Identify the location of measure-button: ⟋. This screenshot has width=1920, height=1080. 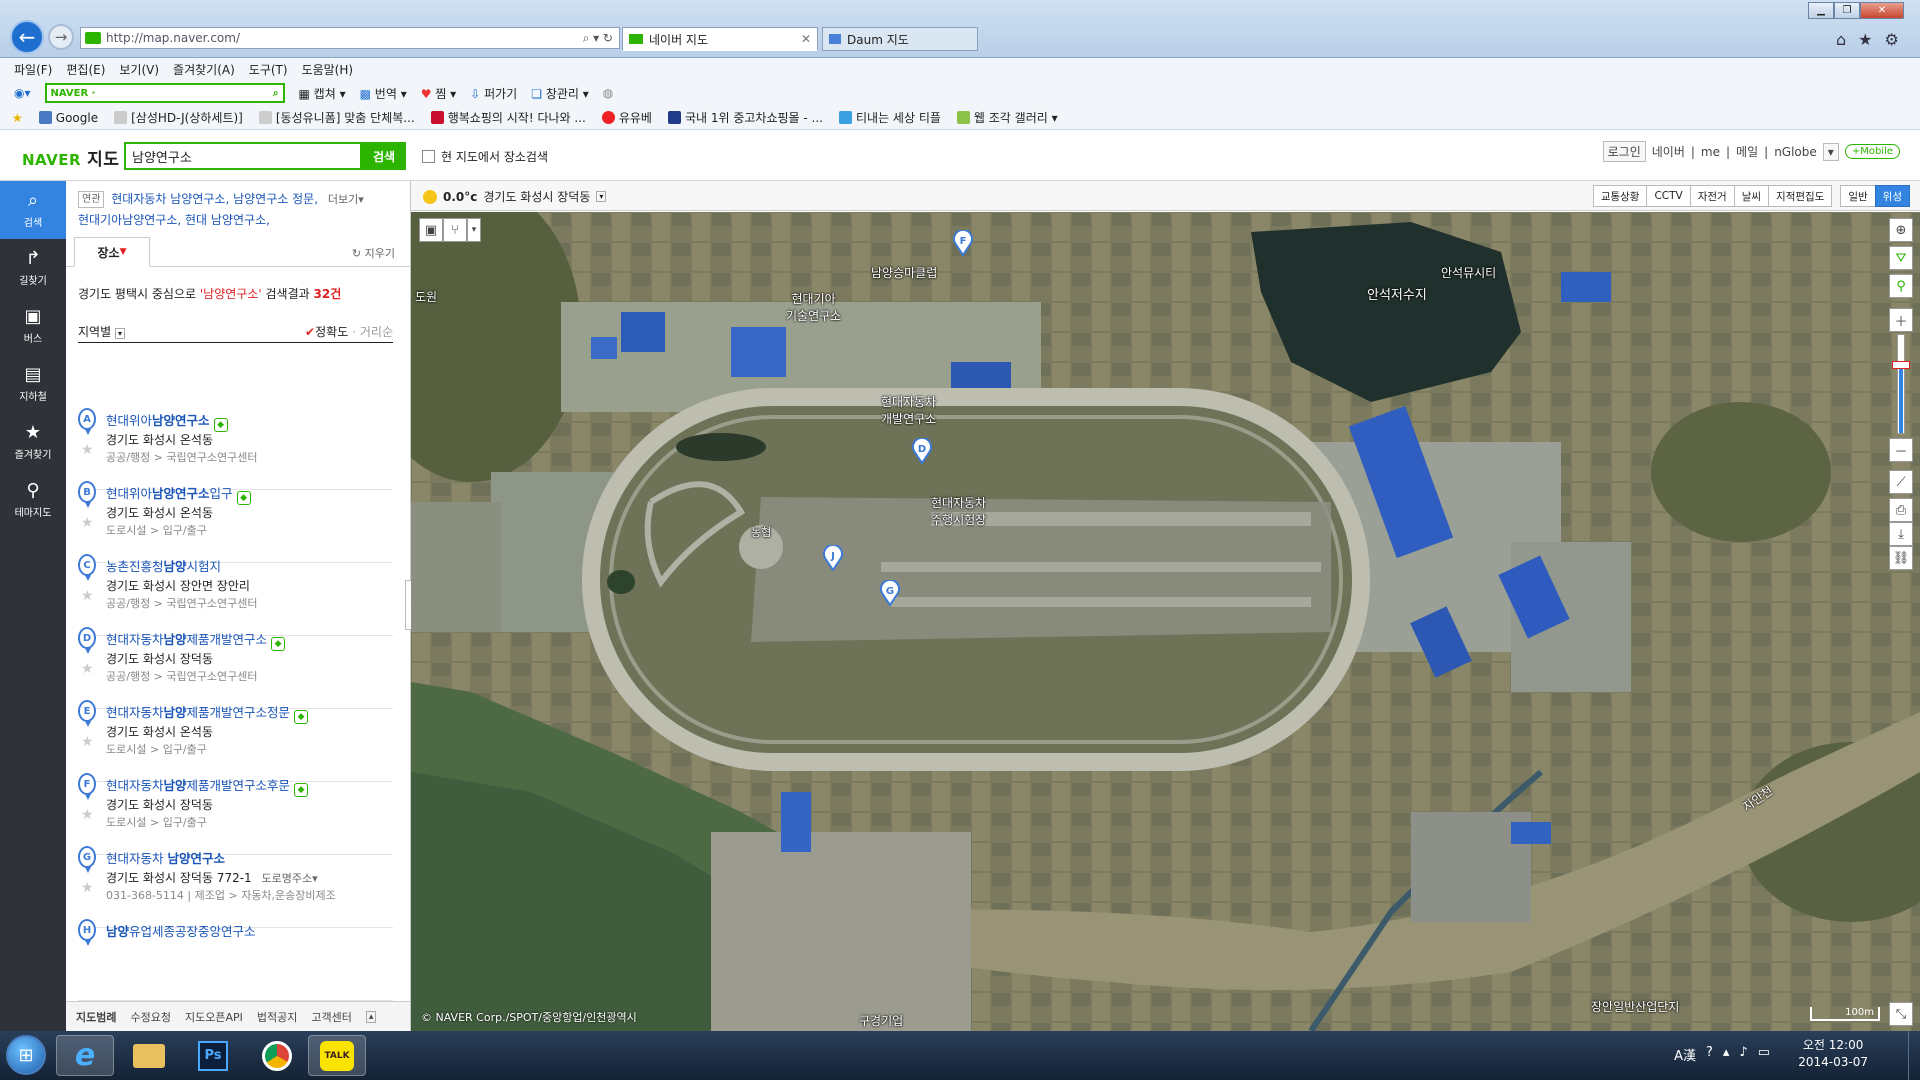
(1901, 482).